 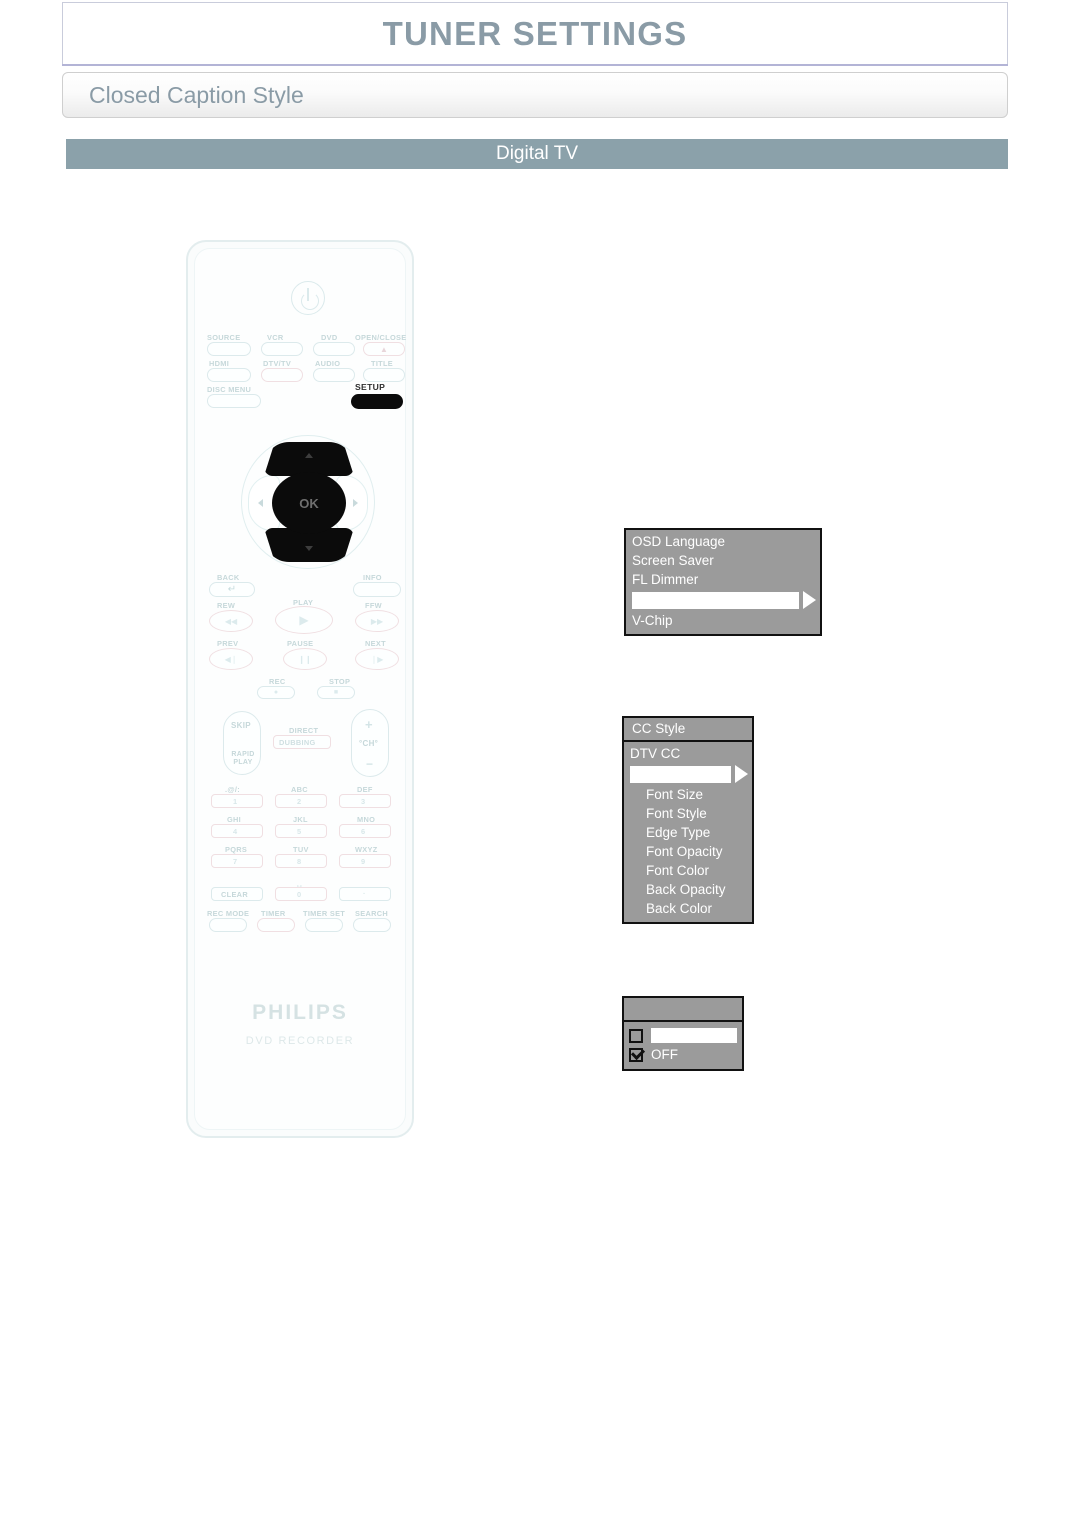 What do you see at coordinates (384, 349) in the screenshot?
I see `eject-icon: ▲` at bounding box center [384, 349].